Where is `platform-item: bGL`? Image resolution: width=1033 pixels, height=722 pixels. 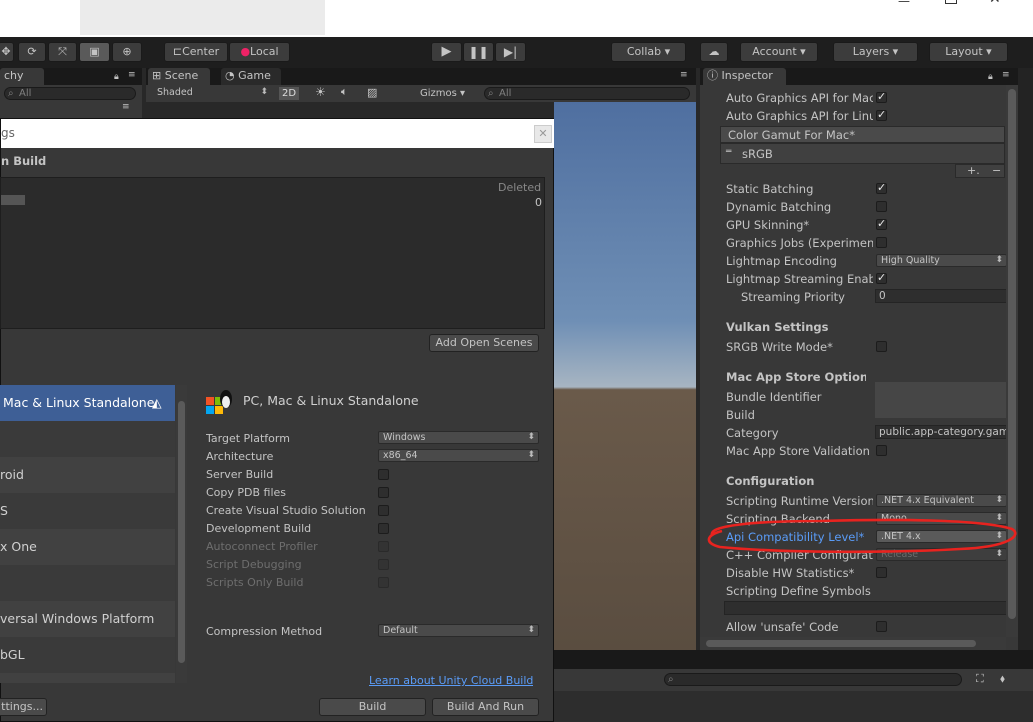
platform-item: bGL is located at coordinates (87, 655).